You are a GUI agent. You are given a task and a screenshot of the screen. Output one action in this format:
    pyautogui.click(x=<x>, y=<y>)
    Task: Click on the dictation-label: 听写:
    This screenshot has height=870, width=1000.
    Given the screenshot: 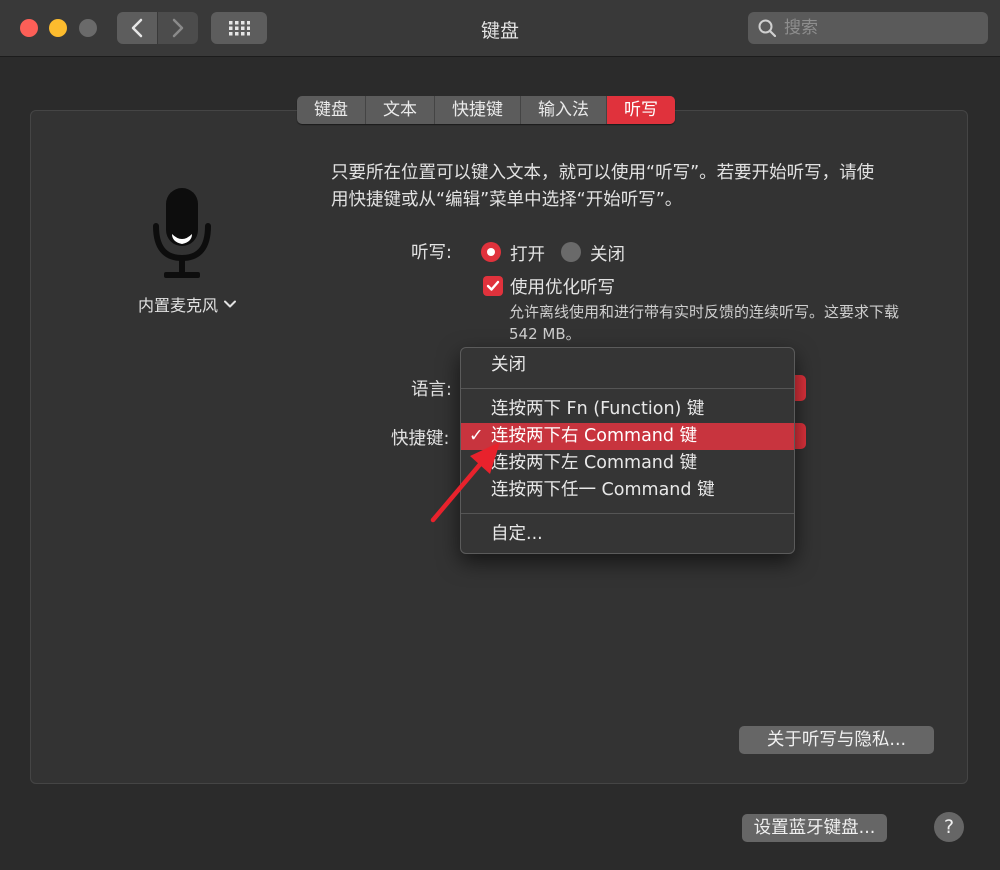 What is the action you would take?
    pyautogui.click(x=431, y=253)
    